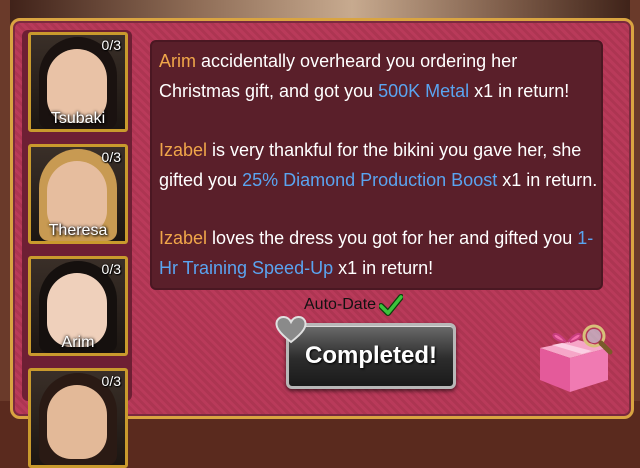 This screenshot has height=468, width=640. I want to click on message-text: x1 in return., so click(547, 179).